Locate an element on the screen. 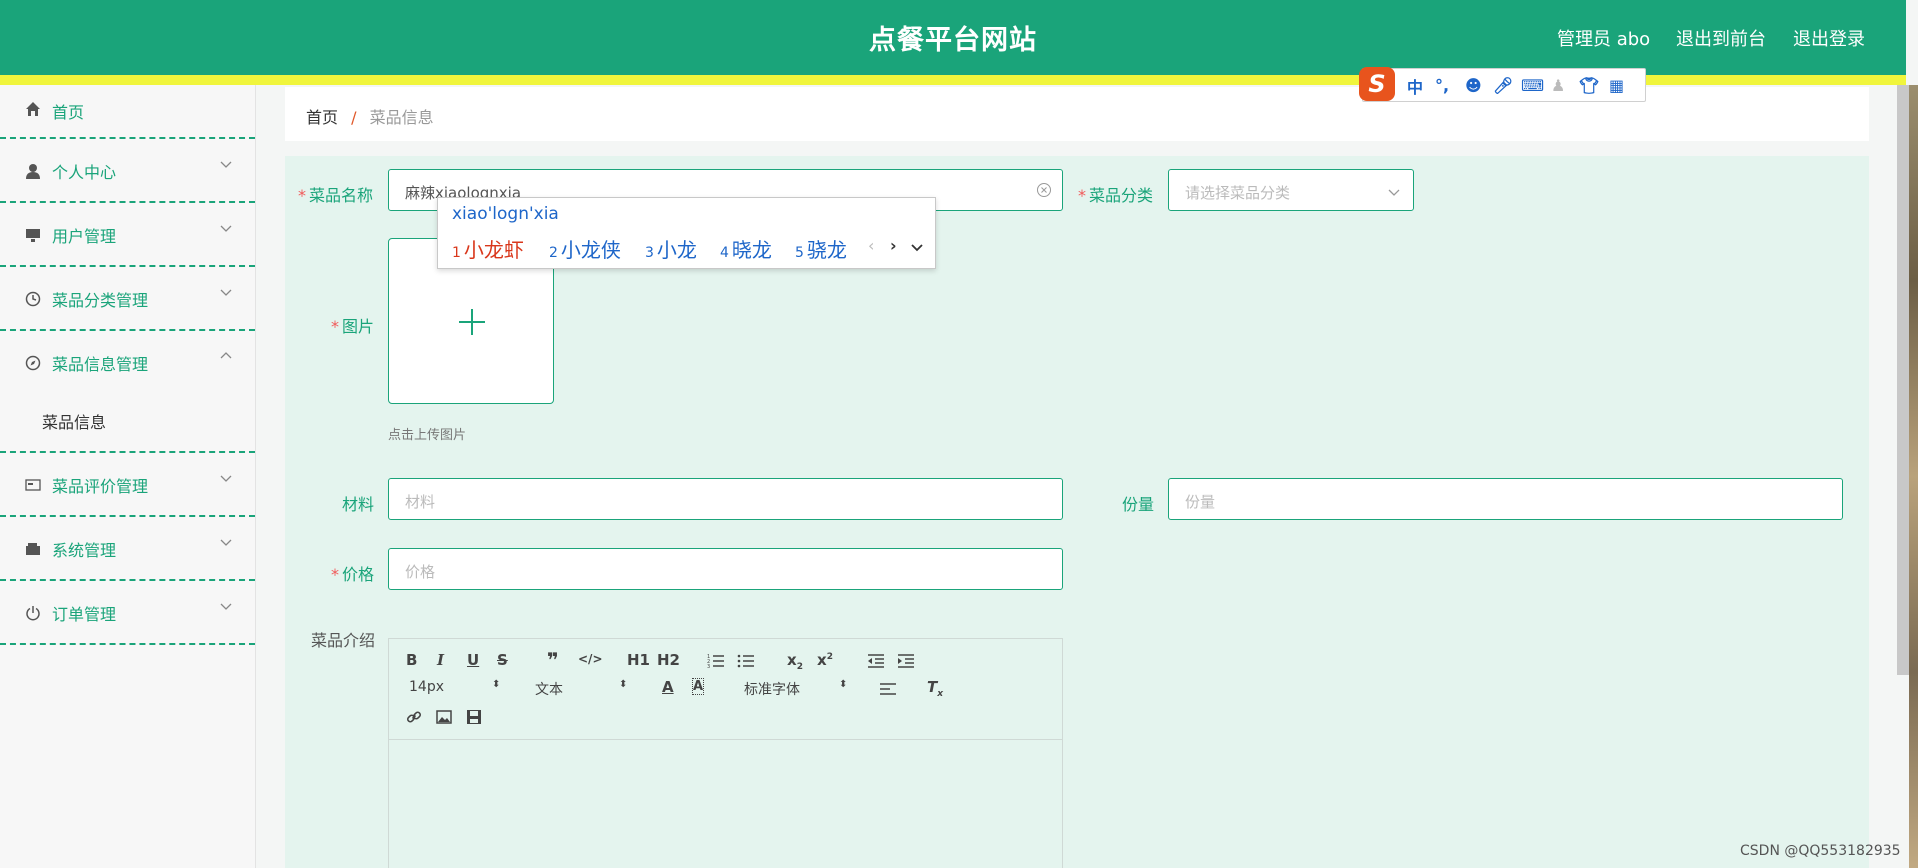  sidebar-item-dish-review: 菜品评价管理 is located at coordinates (127, 485).